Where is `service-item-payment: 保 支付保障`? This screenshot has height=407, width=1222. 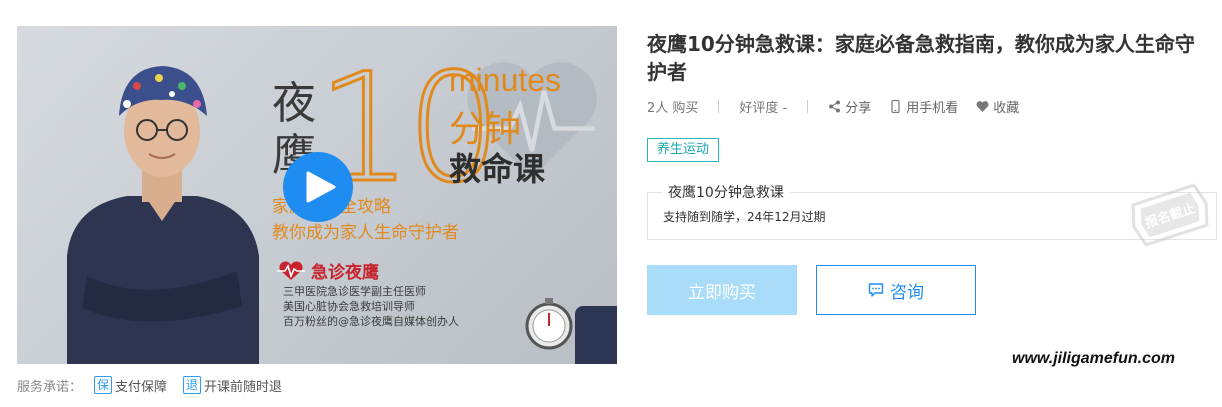
service-item-payment: 保 支付保障 is located at coordinates (130, 385).